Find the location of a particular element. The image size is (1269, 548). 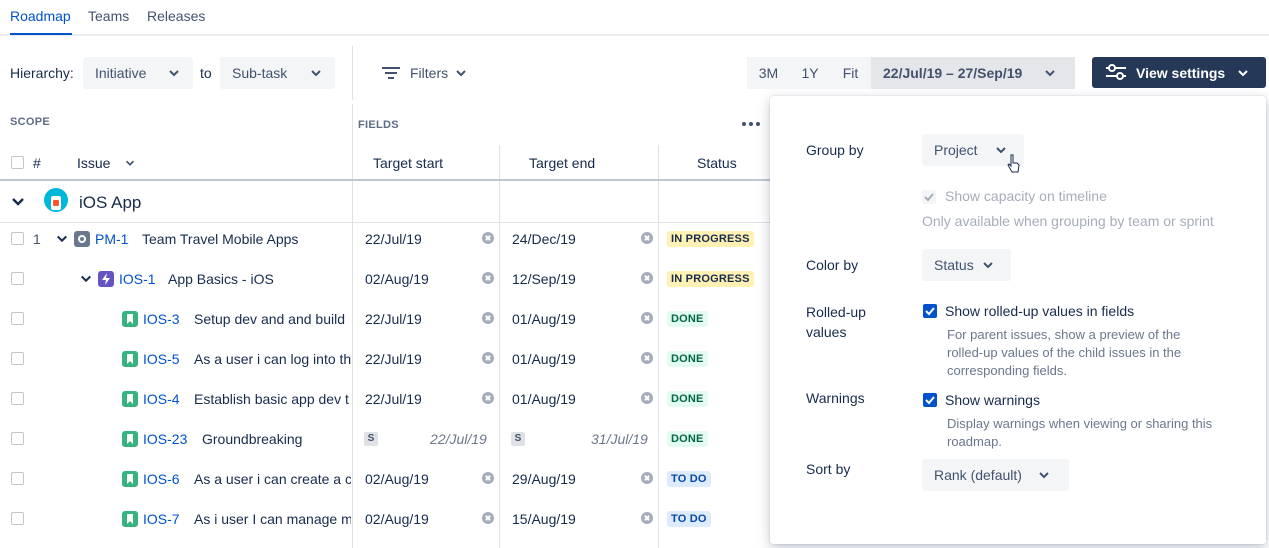

sliders-icon is located at coordinates (1116, 72).